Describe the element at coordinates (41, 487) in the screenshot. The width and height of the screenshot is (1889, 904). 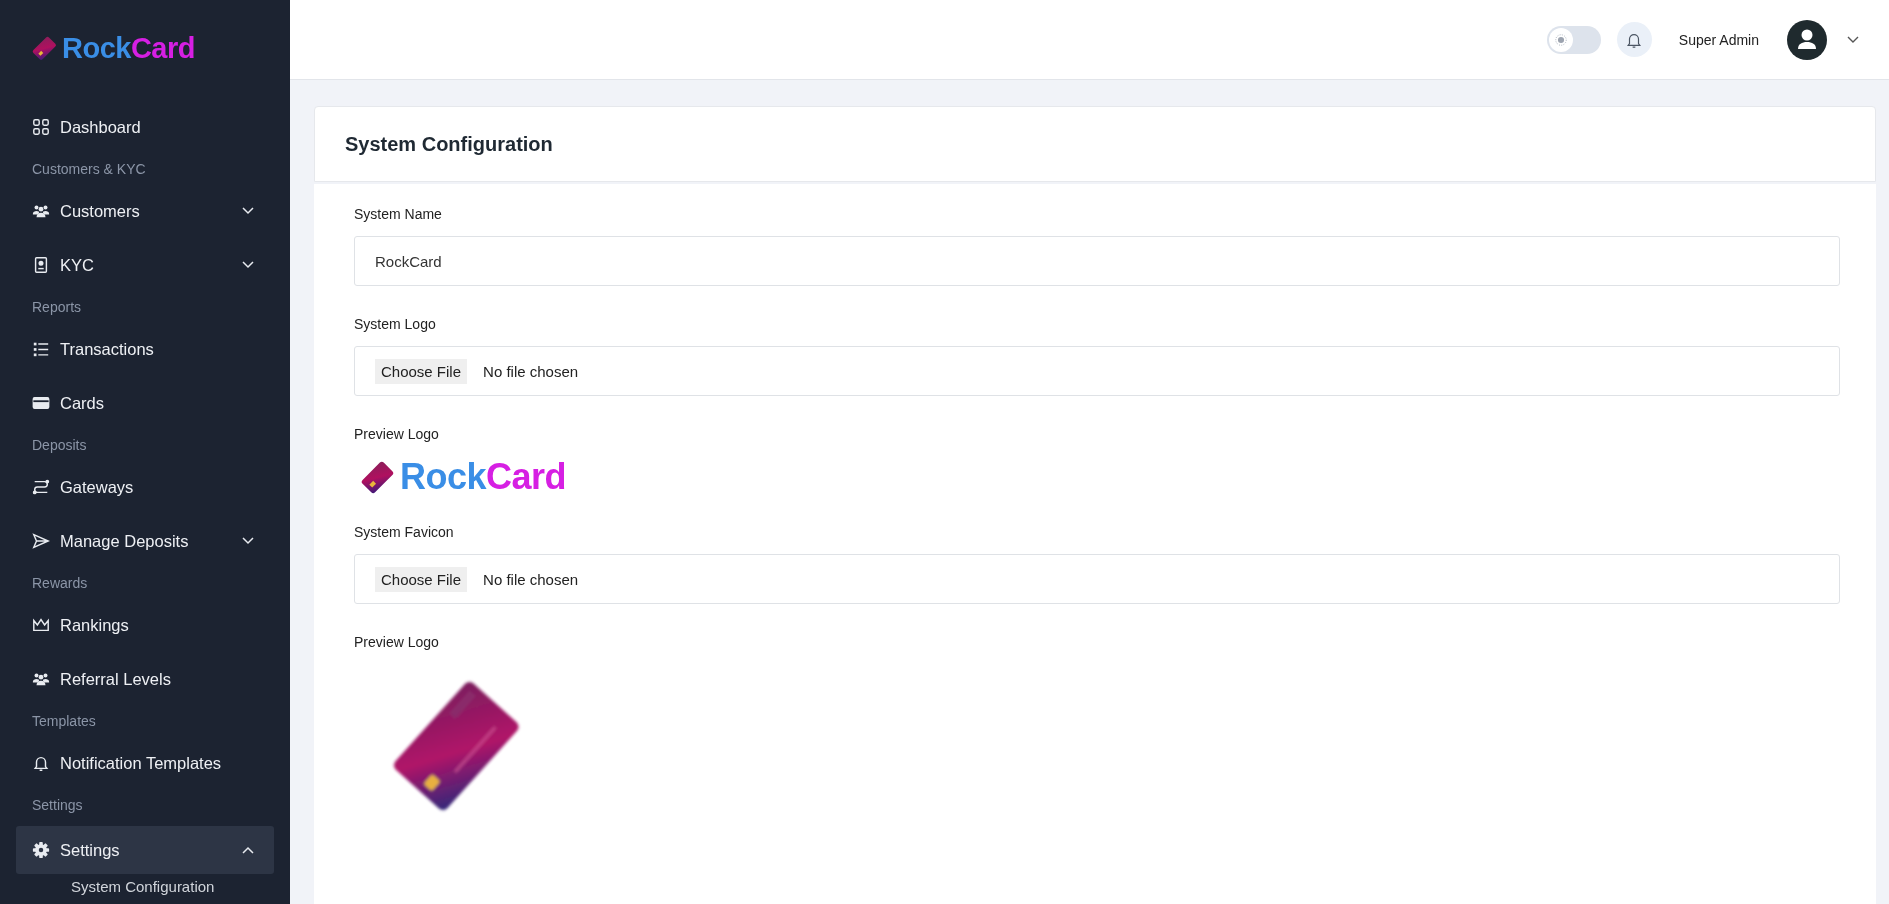
I see `transfer-icon` at that location.